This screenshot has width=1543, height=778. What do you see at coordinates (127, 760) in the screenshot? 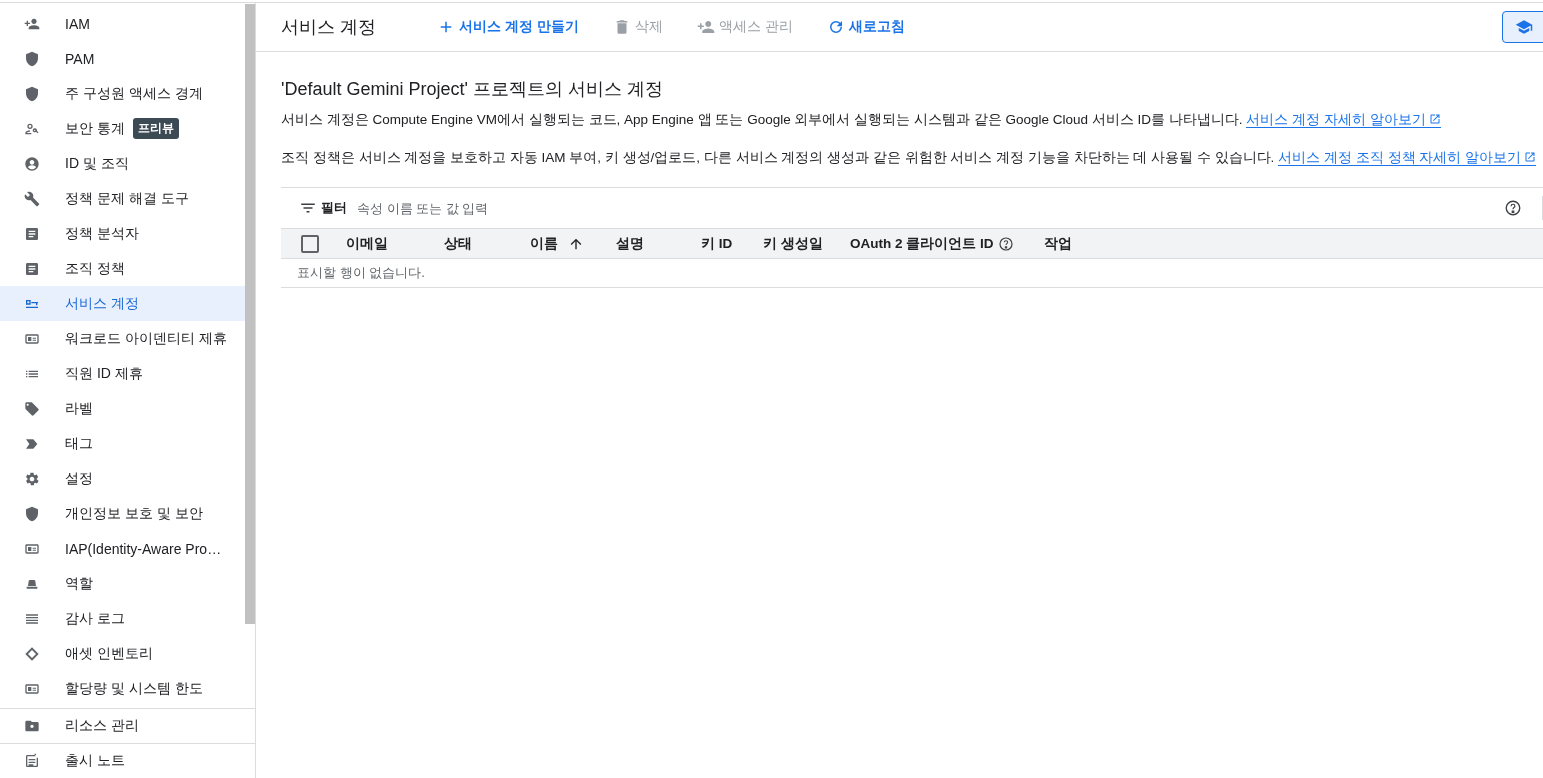
I see `sidebar-item: 출시 노트` at bounding box center [127, 760].